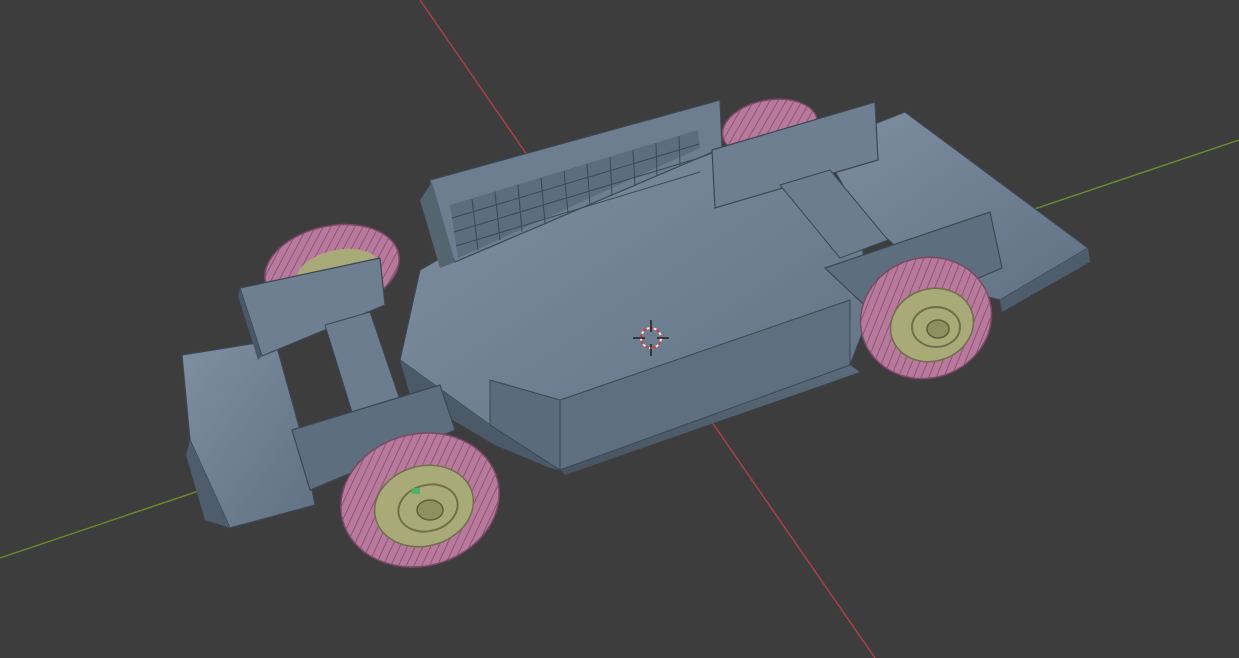  Describe the element at coordinates (416, 491) in the screenshot. I see `valve-marker` at that location.